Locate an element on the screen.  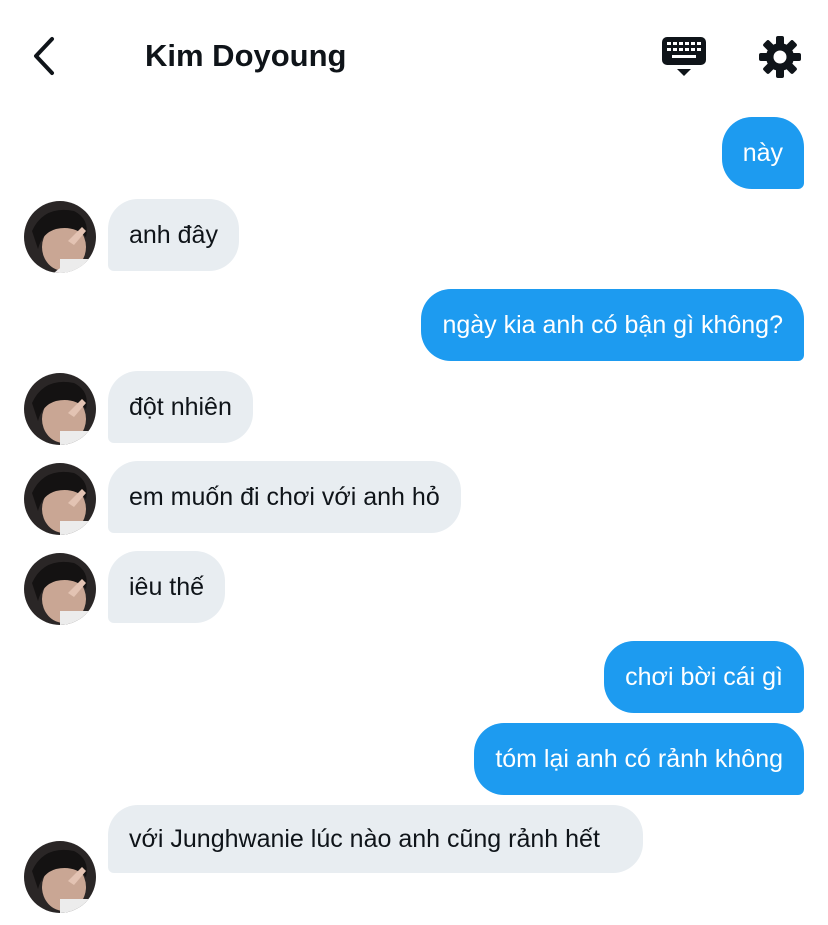
message-bubble-incoming: anh đây is located at coordinates (173, 235).